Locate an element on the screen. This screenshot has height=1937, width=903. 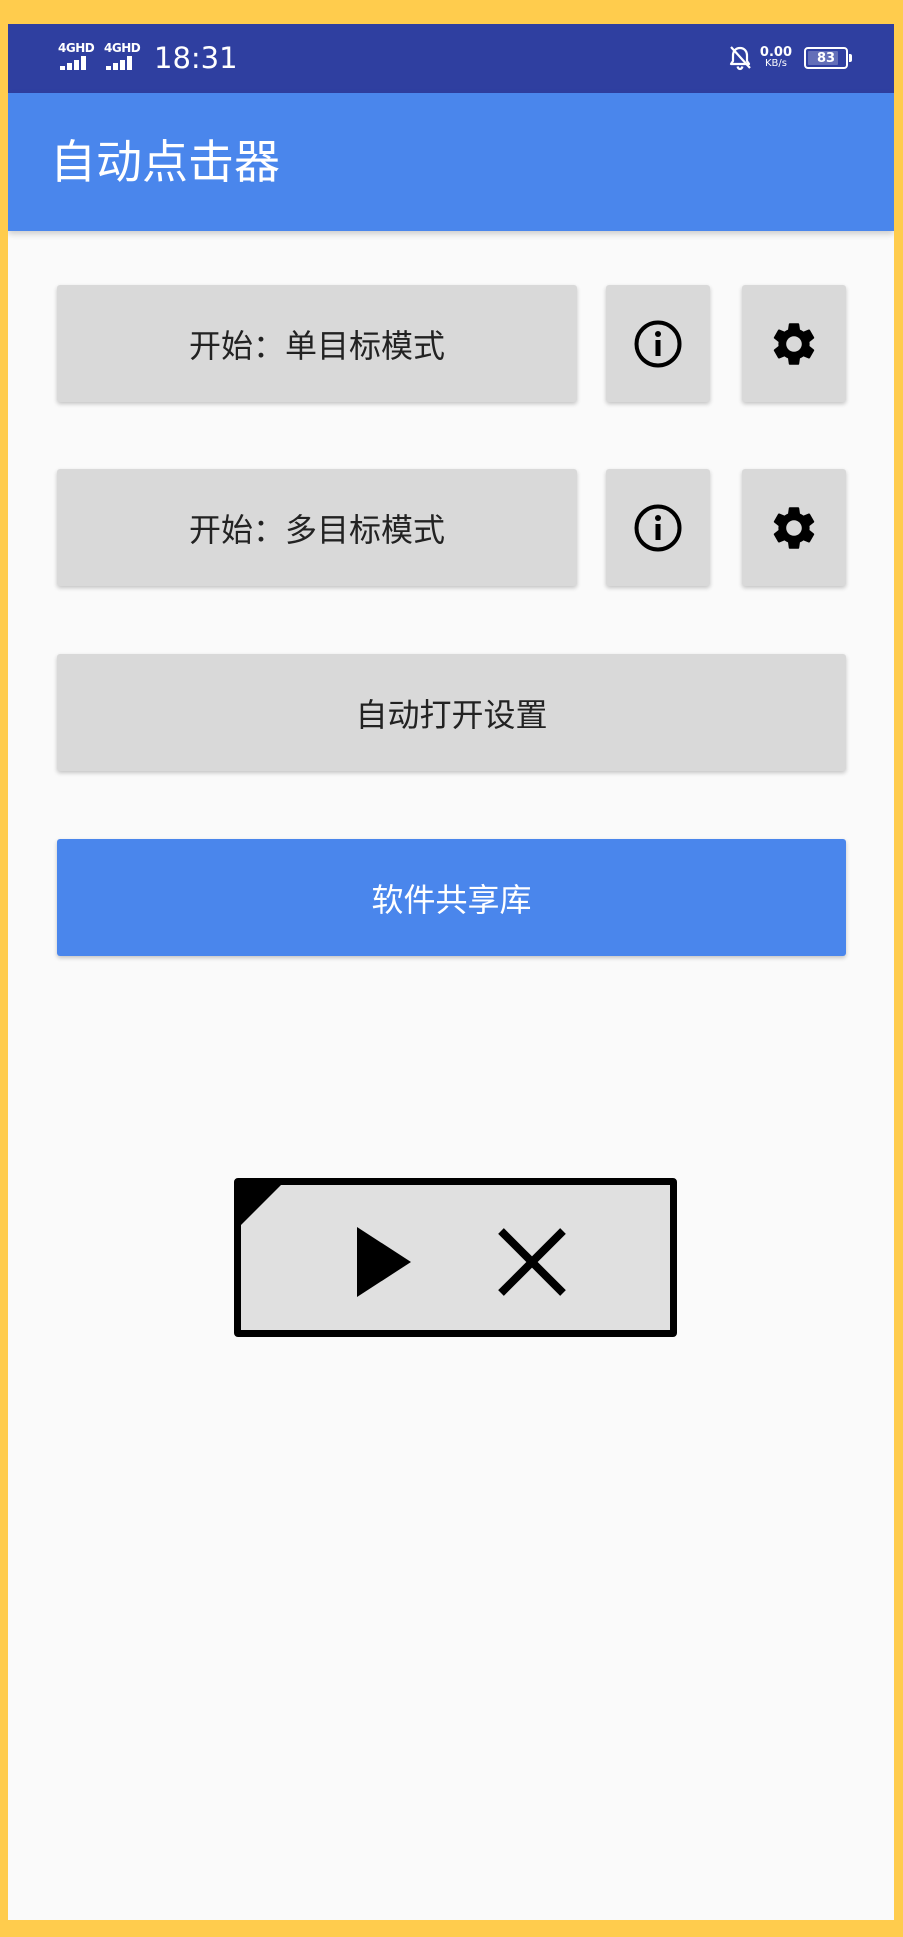
floating-control-panel is located at coordinates (455, 1257).